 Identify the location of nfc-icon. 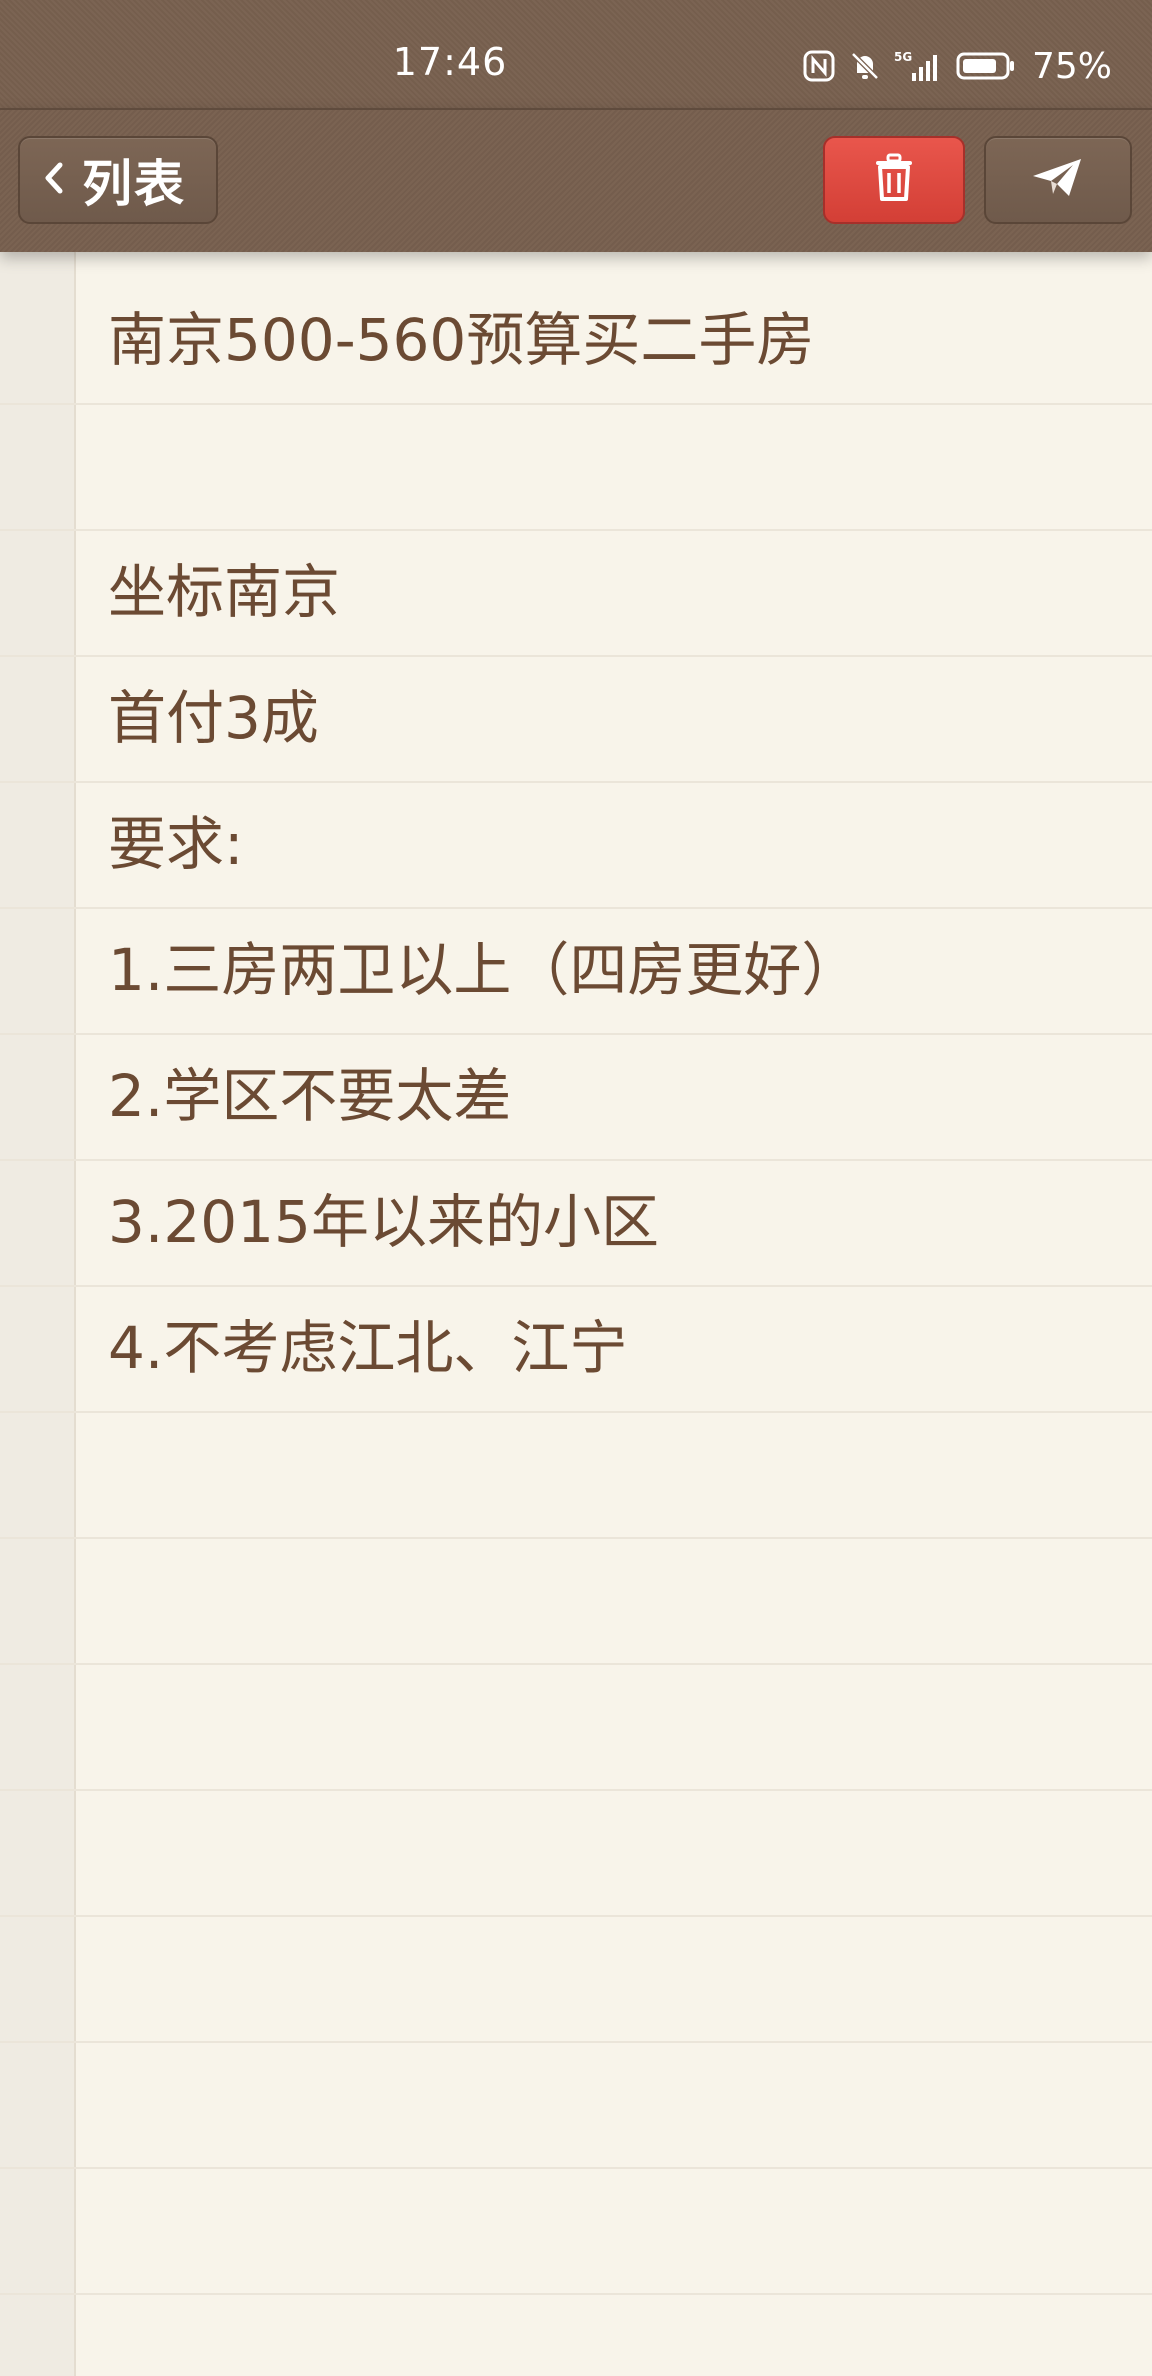
(819, 66).